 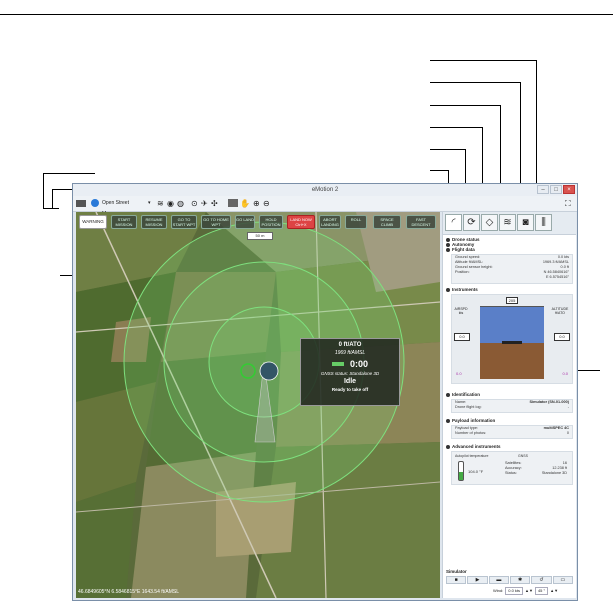 What do you see at coordinates (195, 203) in the screenshot?
I see `home-point-icon: ⊙` at bounding box center [195, 203].